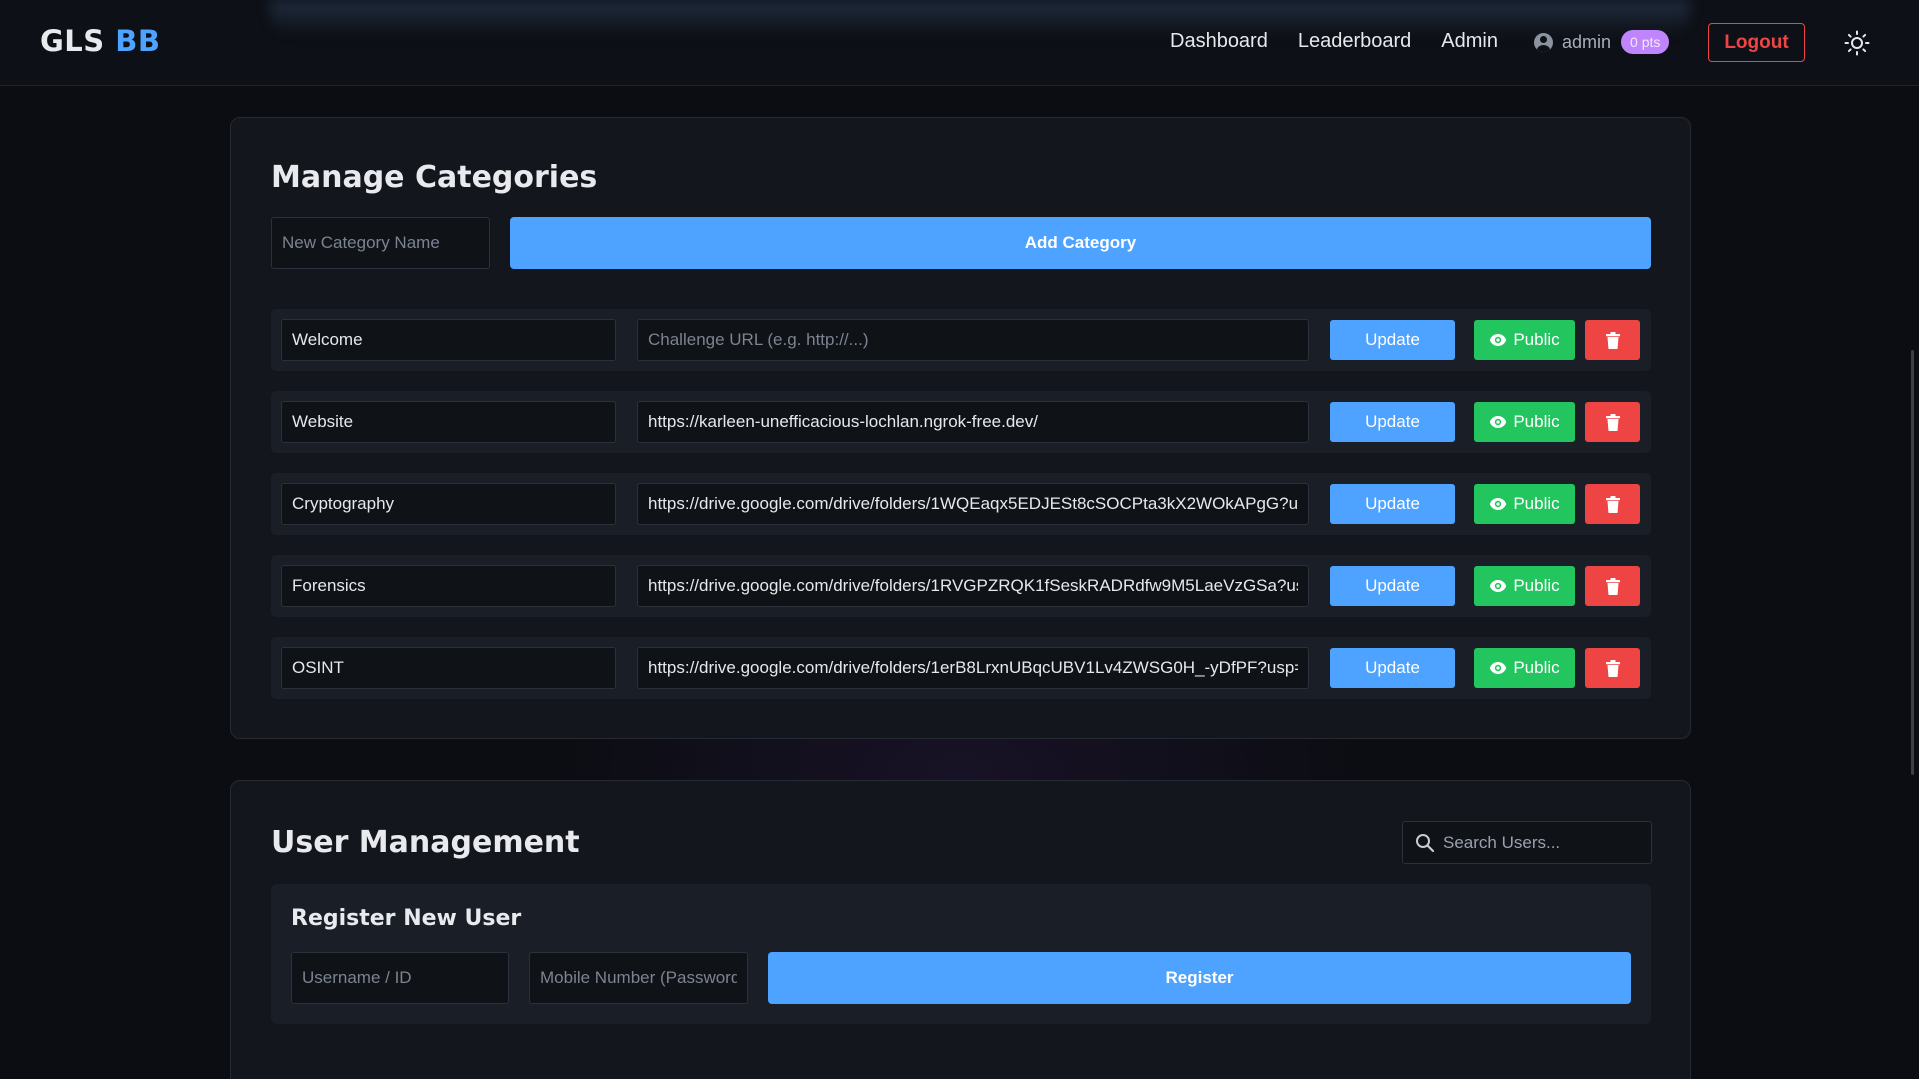 The height and width of the screenshot is (1079, 1919). What do you see at coordinates (400, 978) in the screenshot?
I see `username-input` at bounding box center [400, 978].